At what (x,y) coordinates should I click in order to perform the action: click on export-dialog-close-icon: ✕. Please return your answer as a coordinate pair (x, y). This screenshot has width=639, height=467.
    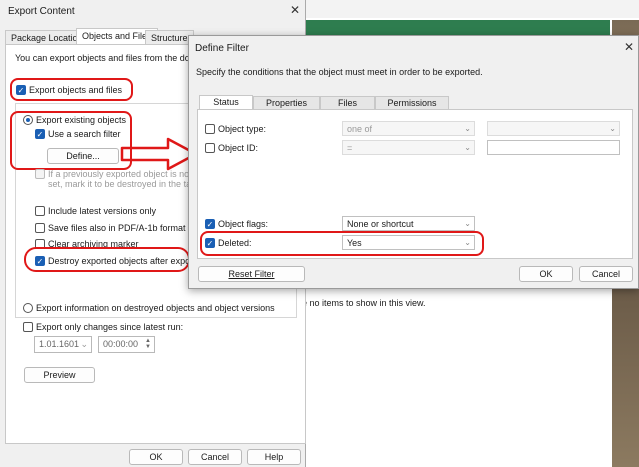
    Looking at the image, I should click on (295, 10).